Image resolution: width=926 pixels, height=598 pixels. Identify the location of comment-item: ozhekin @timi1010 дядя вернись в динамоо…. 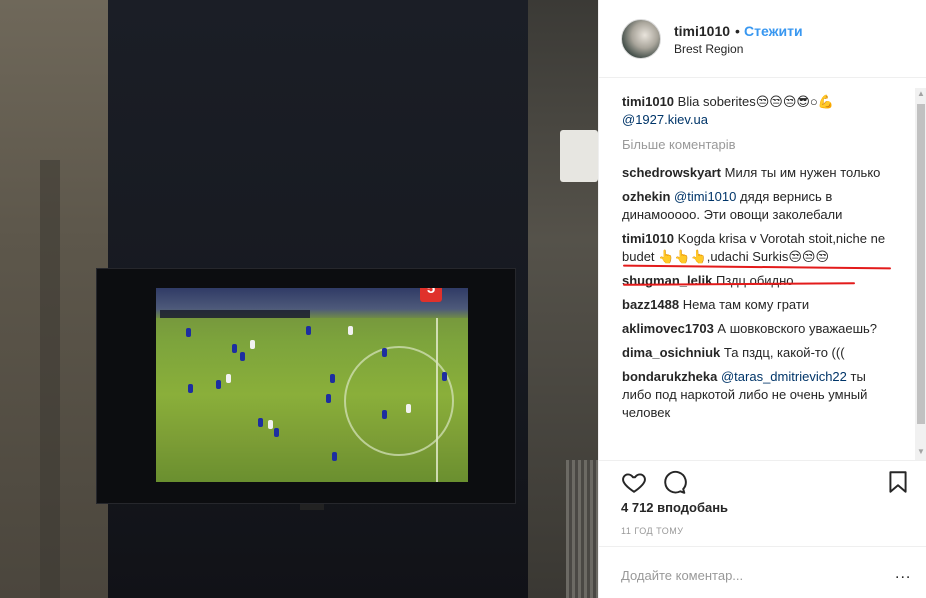
(757, 206).